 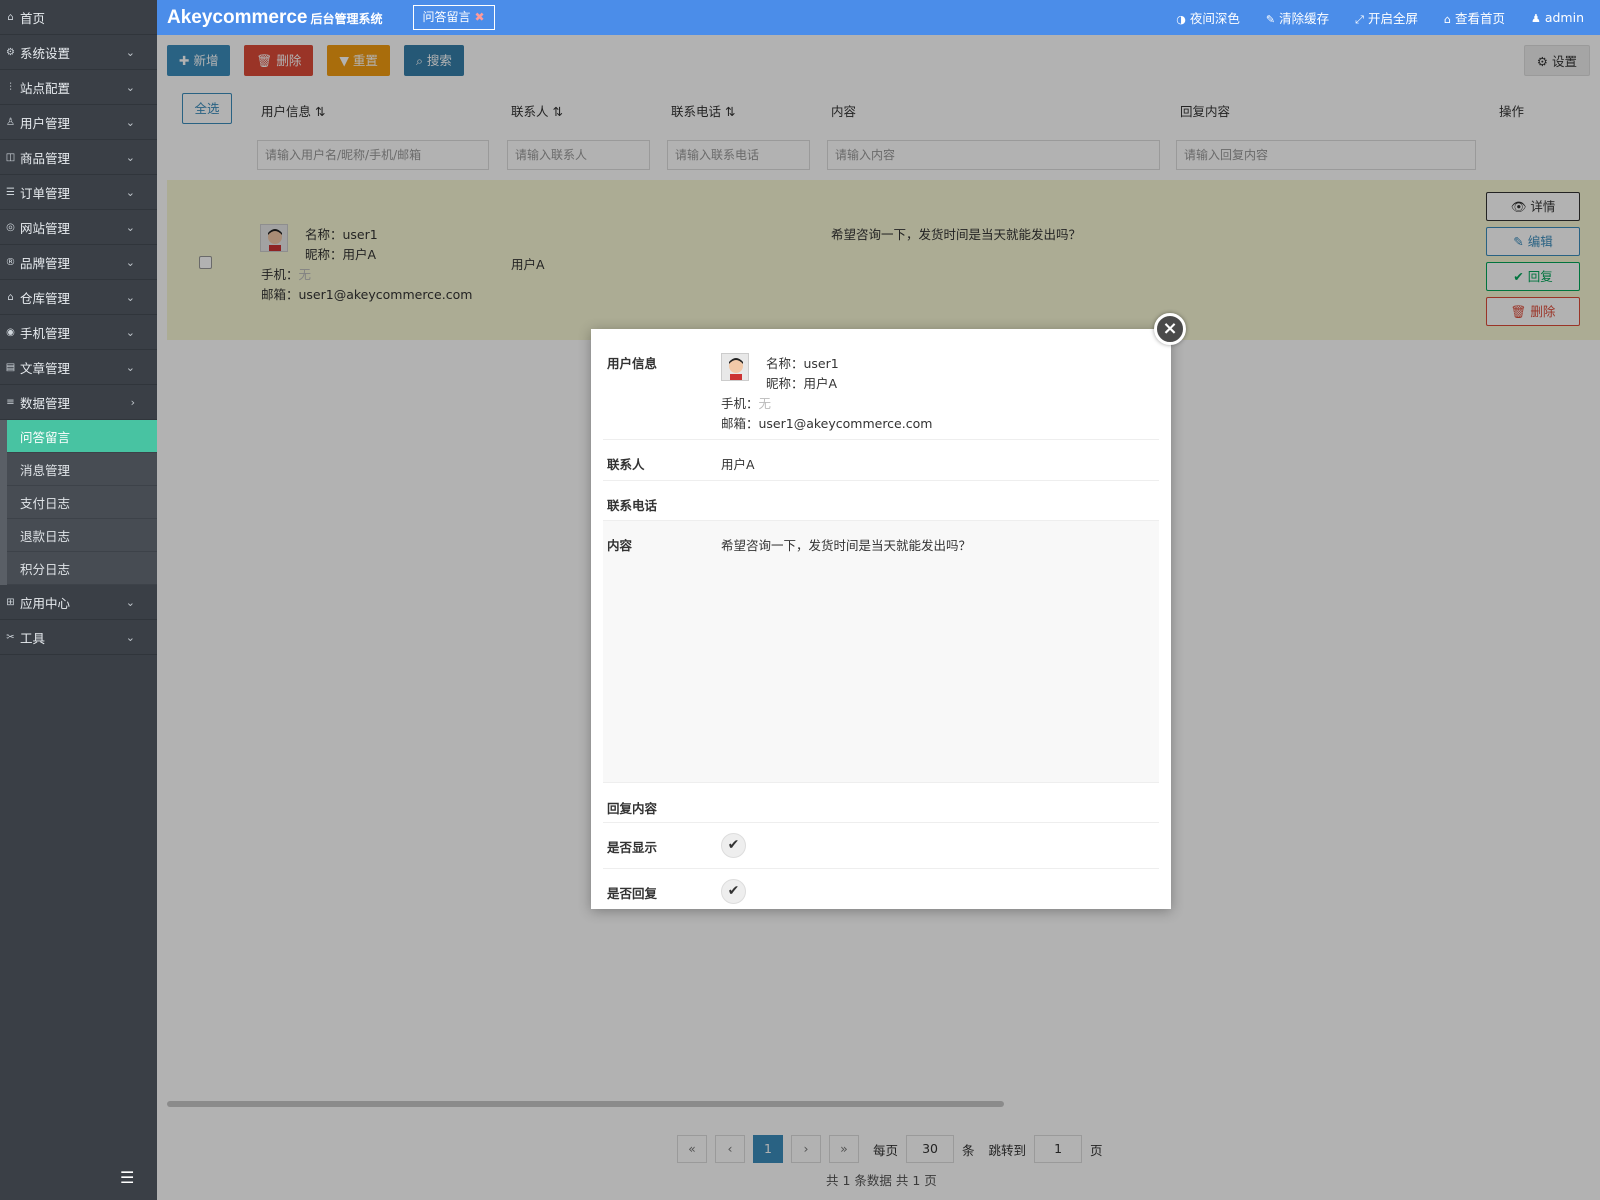 I want to click on bag-icon: ◫, so click(x=10, y=157).